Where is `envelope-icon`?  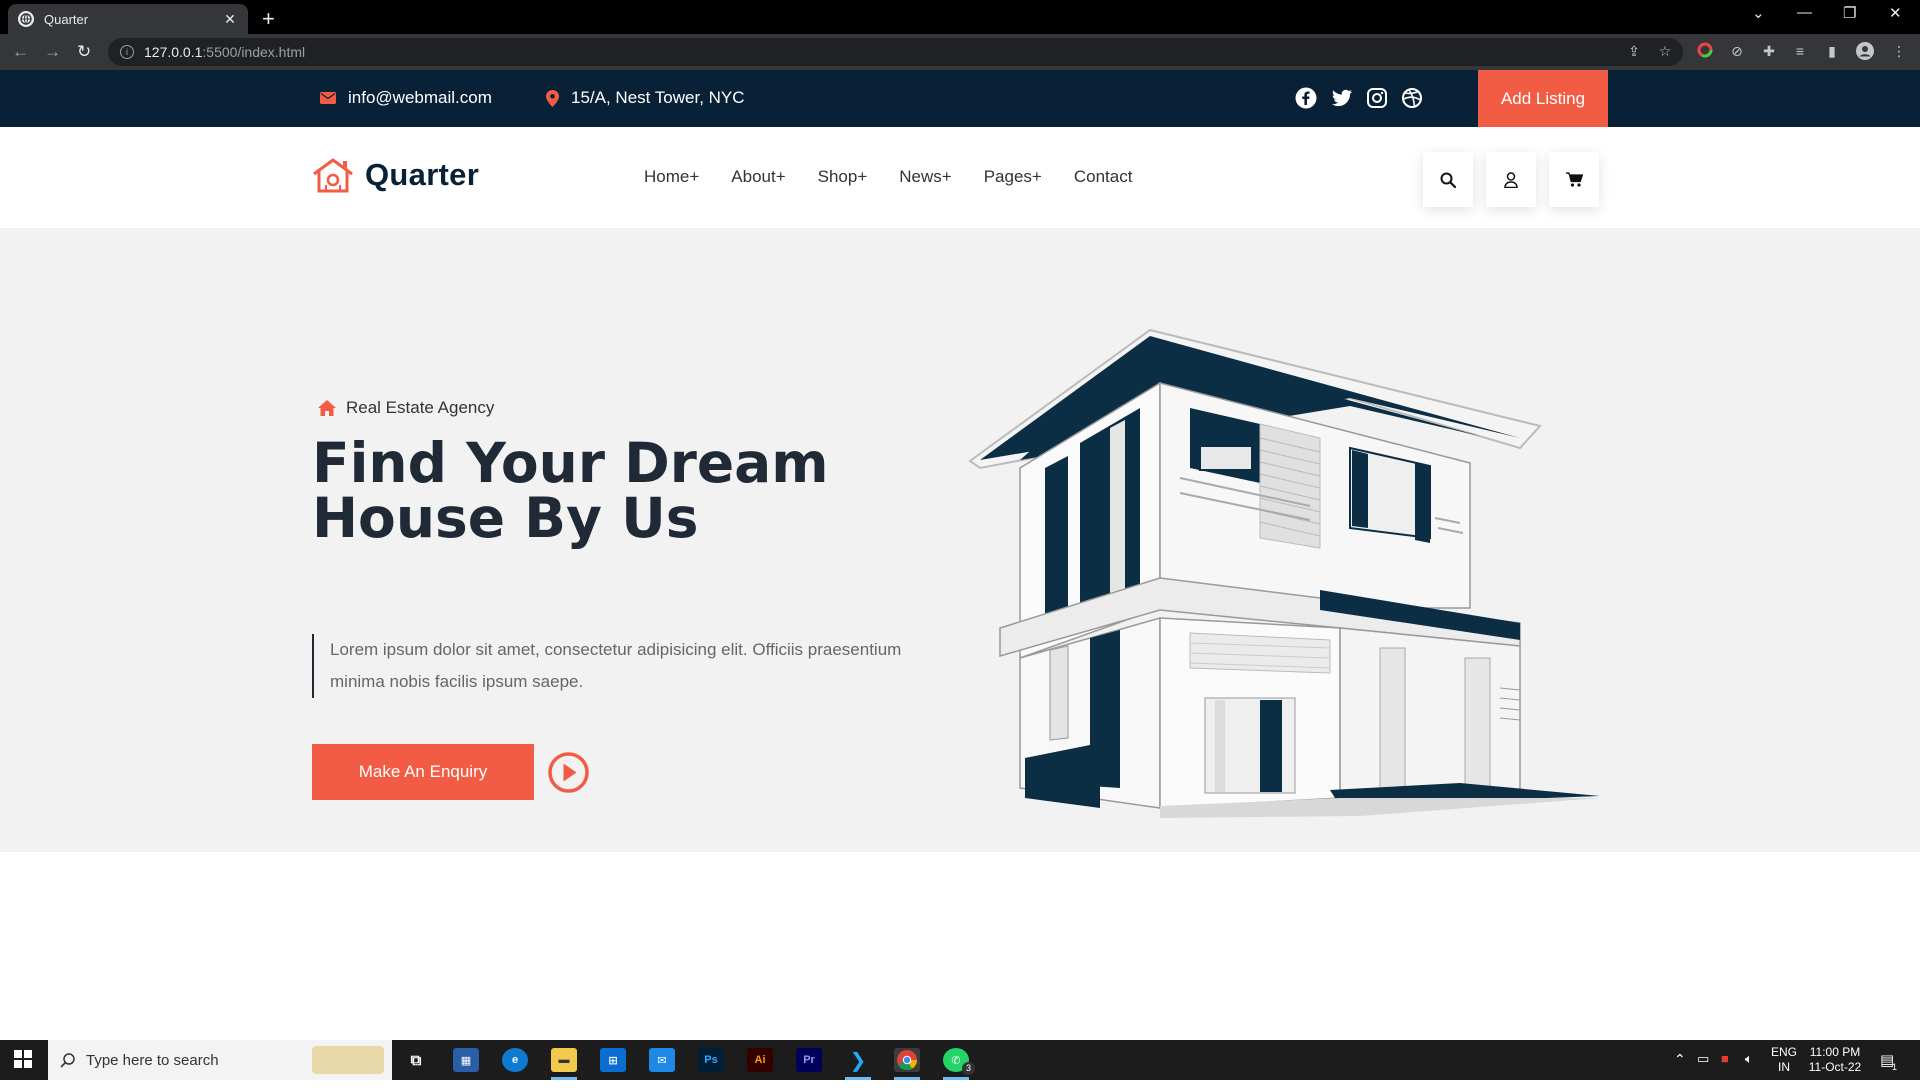 envelope-icon is located at coordinates (328, 98).